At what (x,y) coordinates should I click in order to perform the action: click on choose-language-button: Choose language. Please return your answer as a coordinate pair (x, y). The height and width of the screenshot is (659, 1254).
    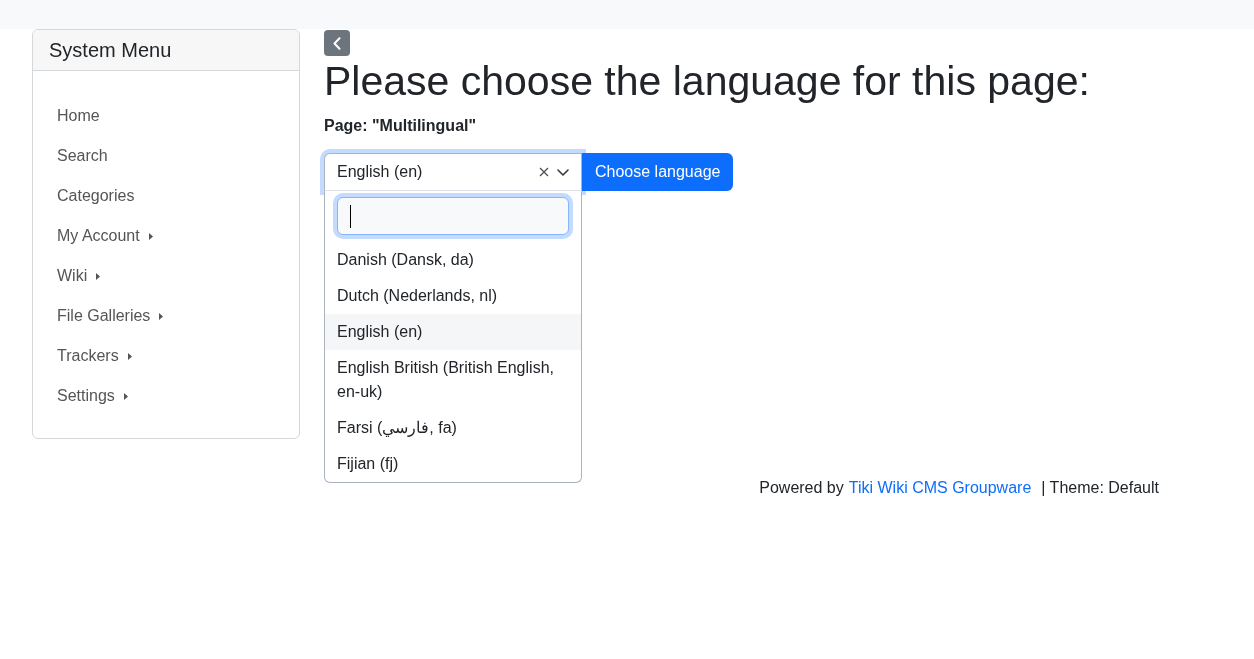
    Looking at the image, I should click on (658, 172).